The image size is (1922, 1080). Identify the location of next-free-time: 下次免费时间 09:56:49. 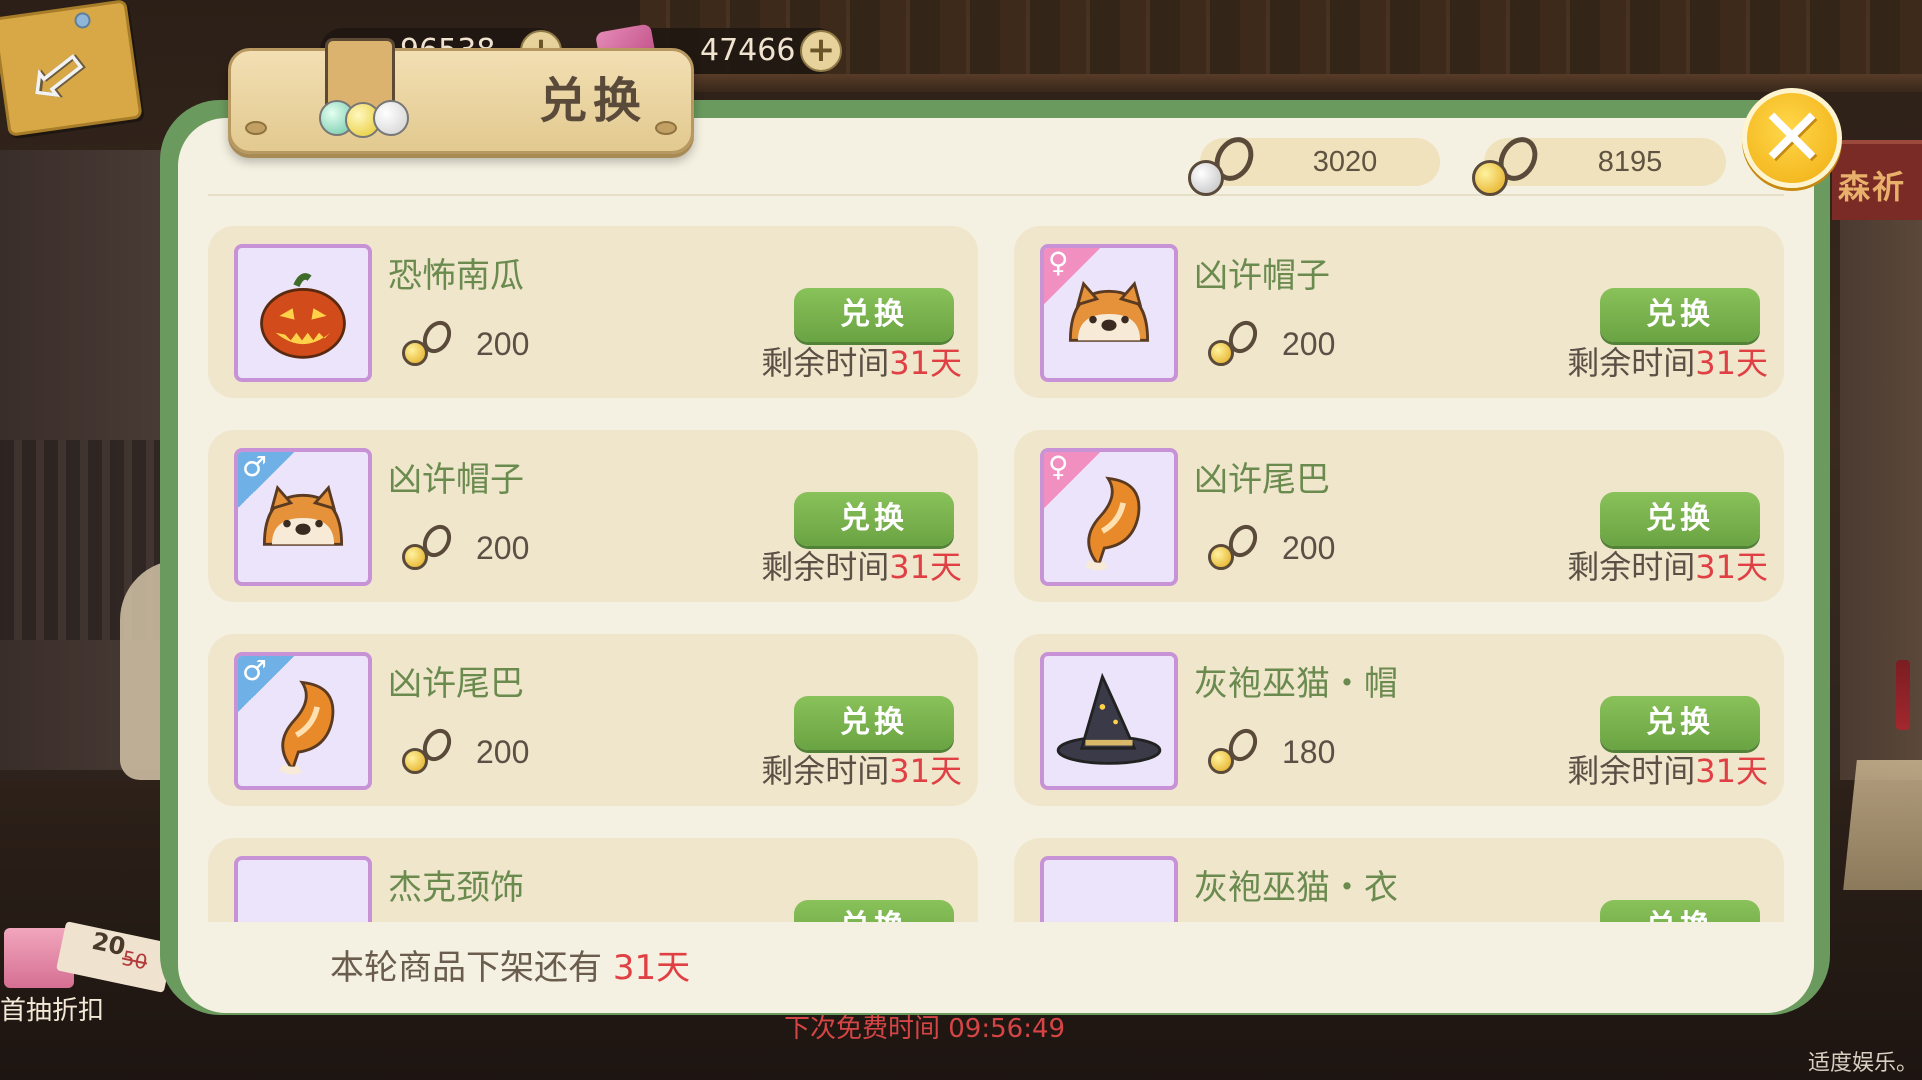
(925, 1029).